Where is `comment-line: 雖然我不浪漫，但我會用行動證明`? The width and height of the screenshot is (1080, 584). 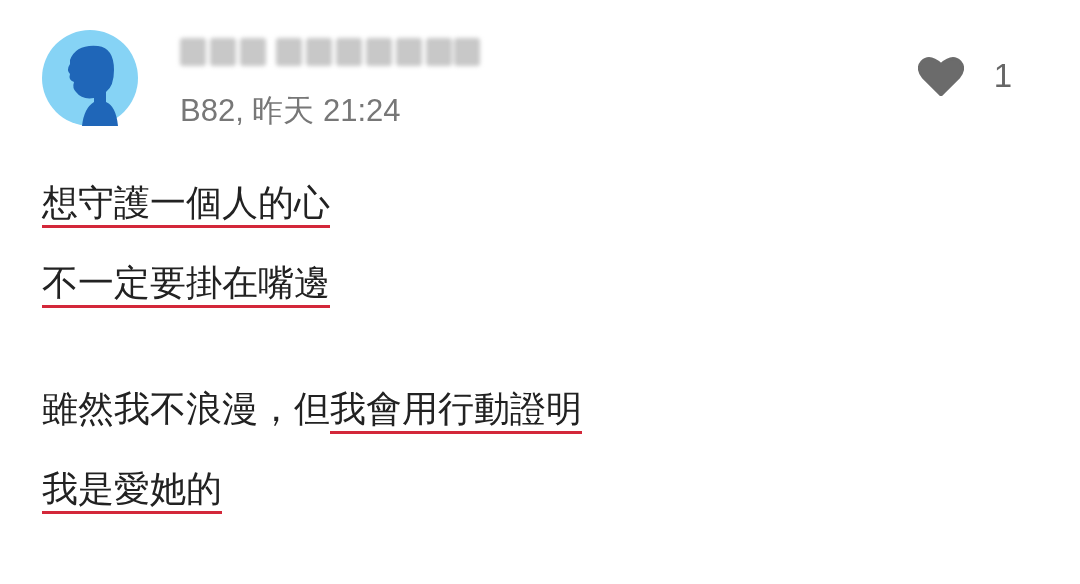
comment-line: 雖然我不浪漫，但我會用行動證明 is located at coordinates (312, 409).